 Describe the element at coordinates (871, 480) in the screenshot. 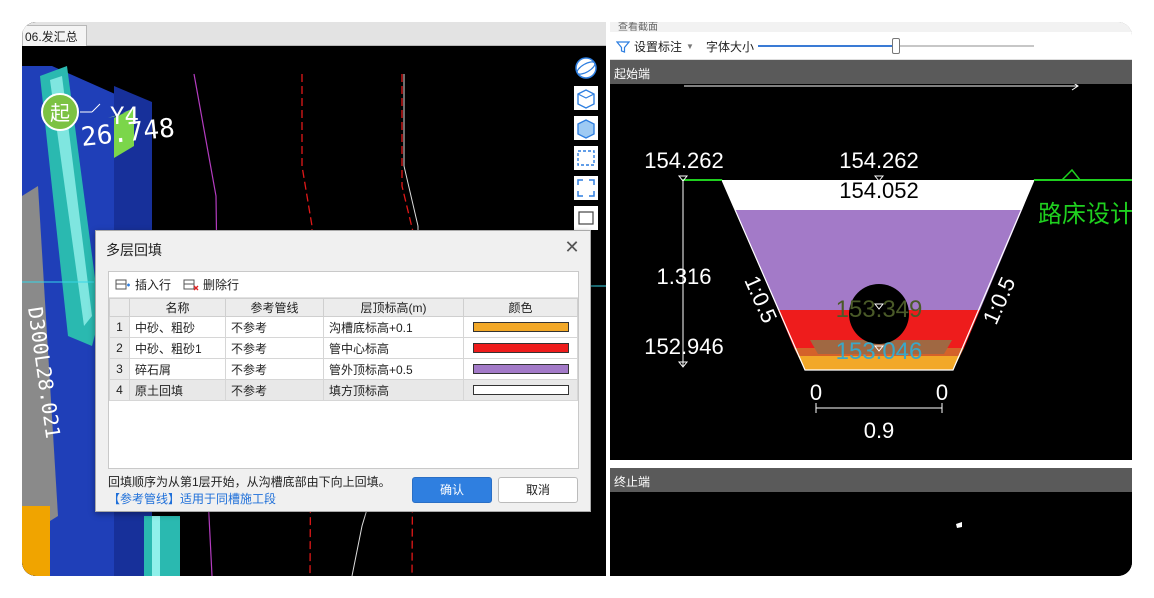

I see `end-section-header: 终止端` at that location.